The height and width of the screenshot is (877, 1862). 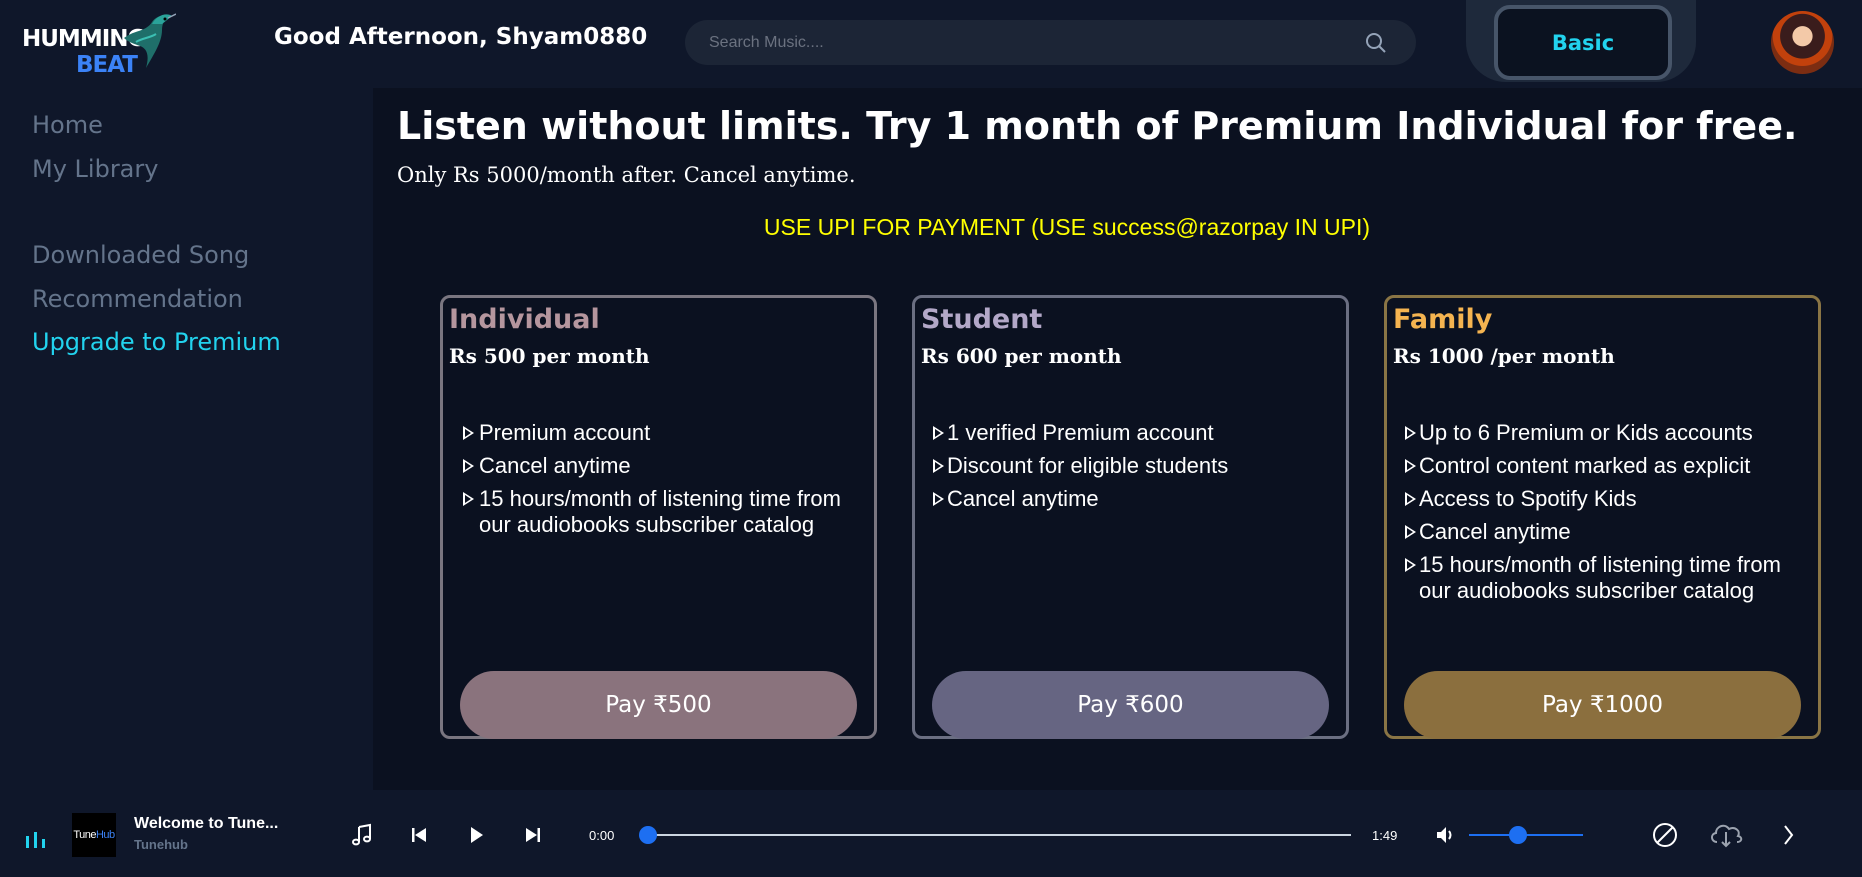 What do you see at coordinates (982, 319) in the screenshot?
I see `plan-title: Student` at bounding box center [982, 319].